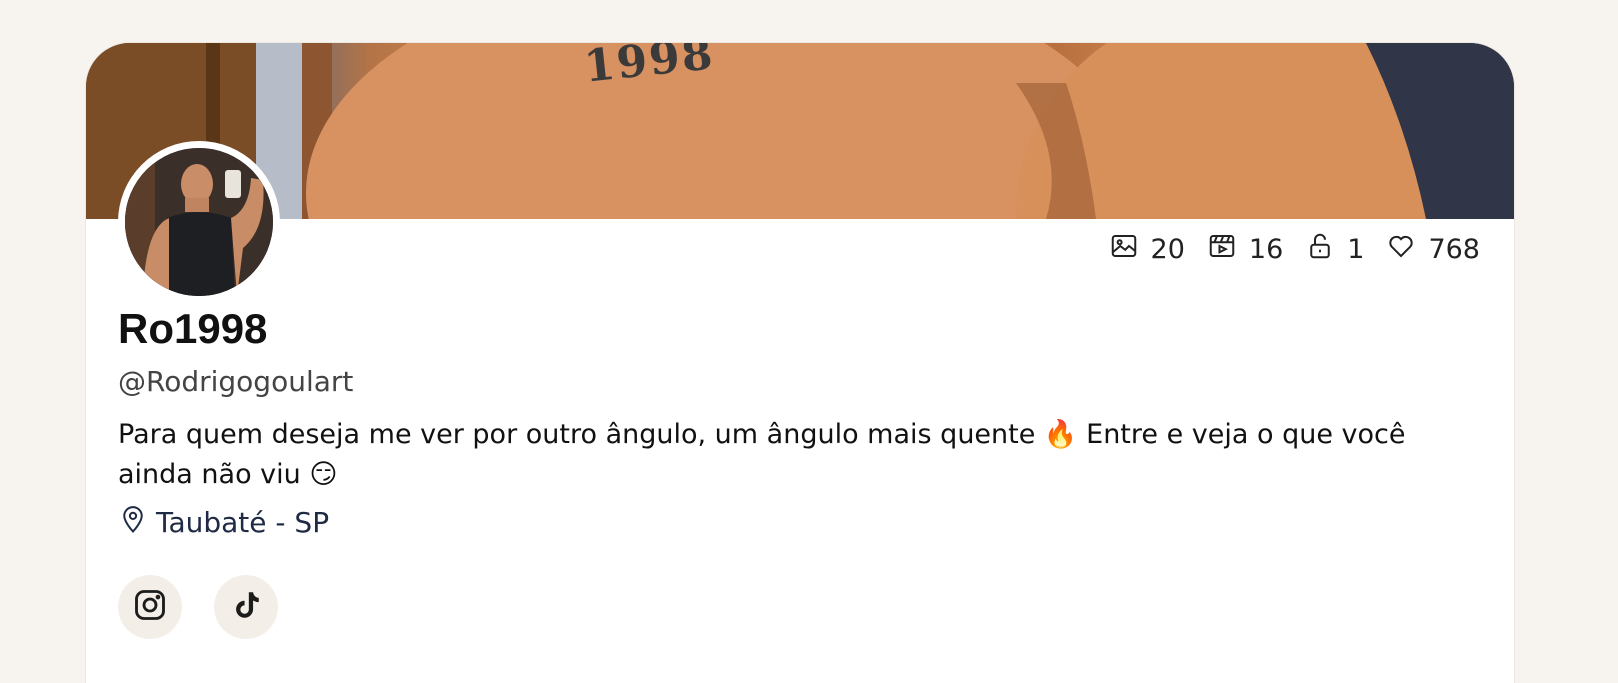 This screenshot has width=1618, height=683. Describe the element at coordinates (1266, 249) in the screenshot. I see `videos-count: 16` at that location.